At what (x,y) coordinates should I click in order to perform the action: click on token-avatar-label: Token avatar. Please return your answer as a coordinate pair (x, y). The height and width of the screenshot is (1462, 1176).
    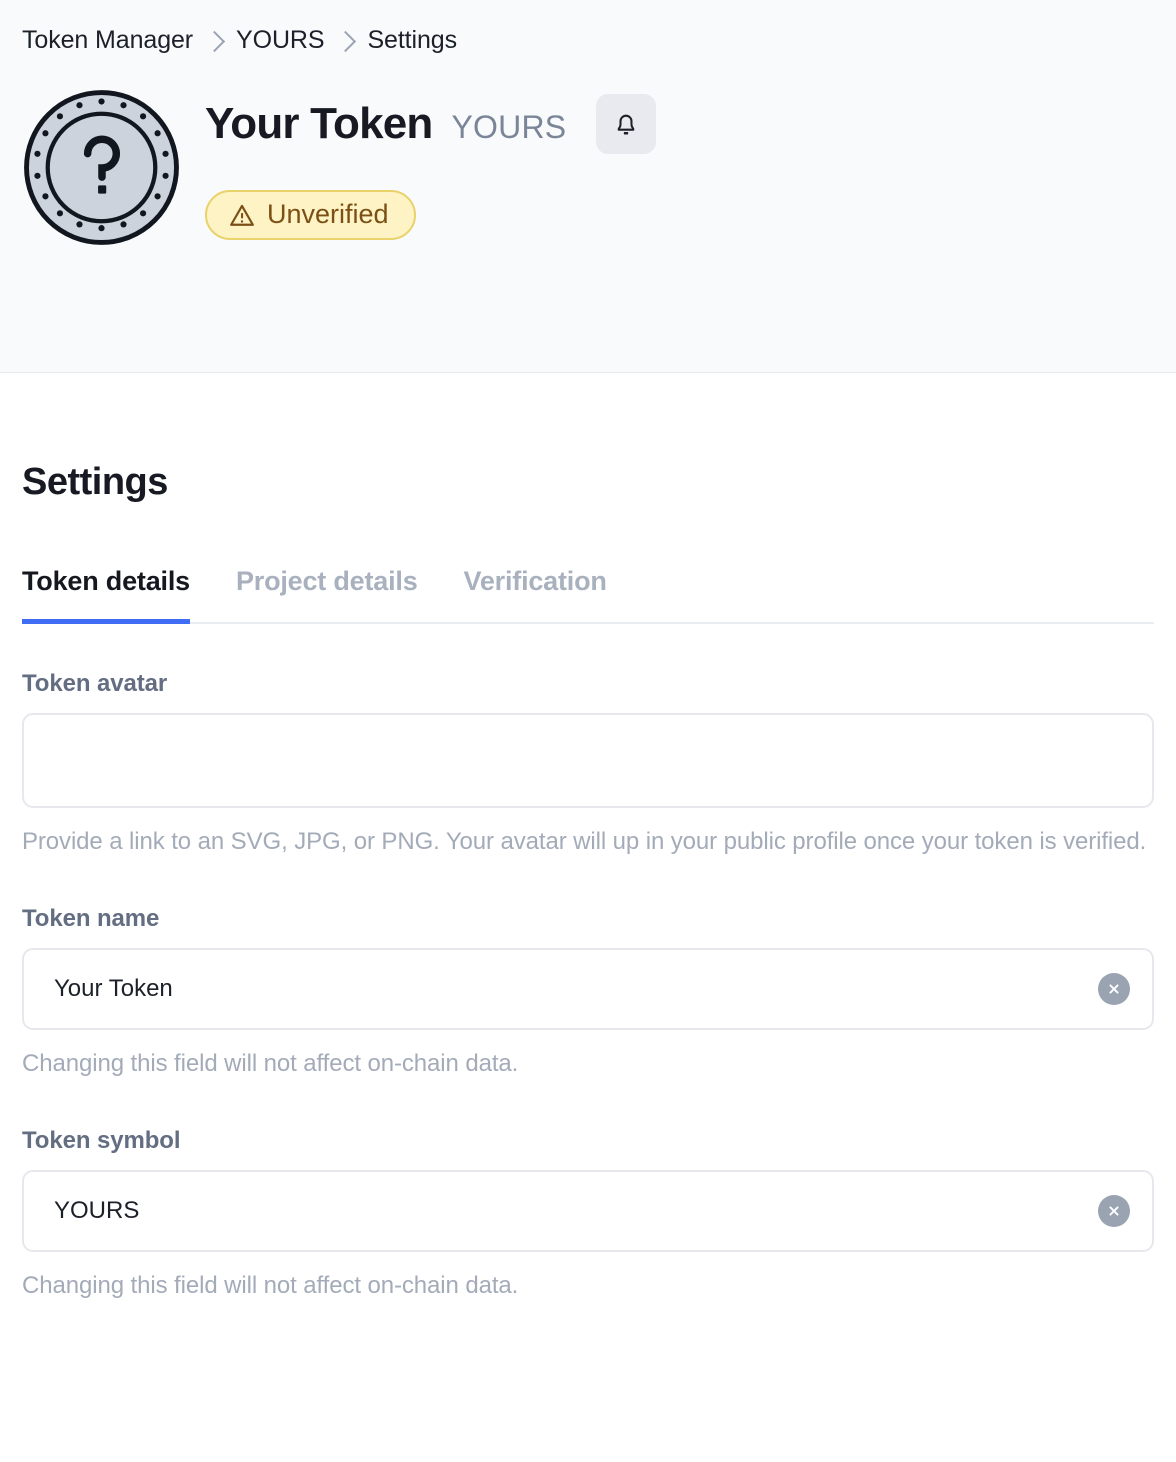
    Looking at the image, I should click on (95, 683).